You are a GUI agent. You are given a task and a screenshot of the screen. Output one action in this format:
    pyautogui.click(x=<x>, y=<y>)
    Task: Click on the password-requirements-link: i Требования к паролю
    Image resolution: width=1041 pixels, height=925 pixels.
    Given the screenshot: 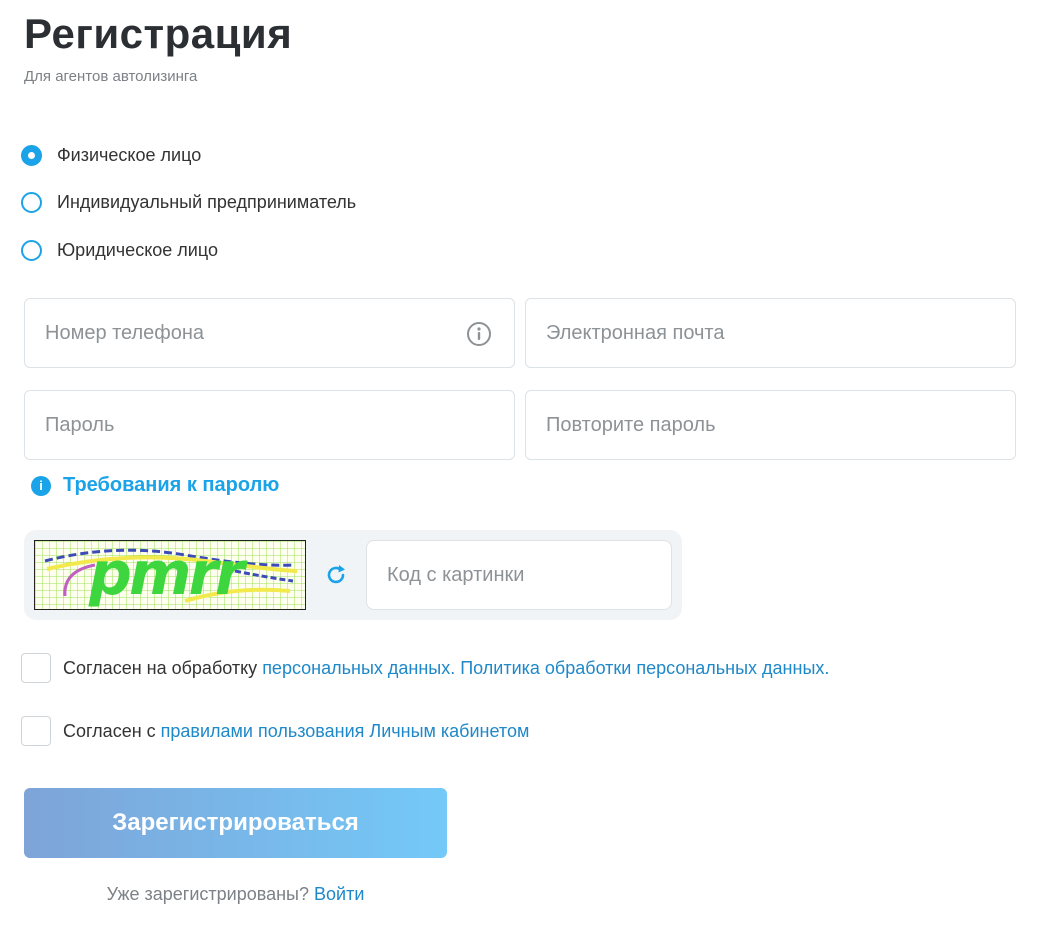 What is the action you would take?
    pyautogui.click(x=155, y=485)
    